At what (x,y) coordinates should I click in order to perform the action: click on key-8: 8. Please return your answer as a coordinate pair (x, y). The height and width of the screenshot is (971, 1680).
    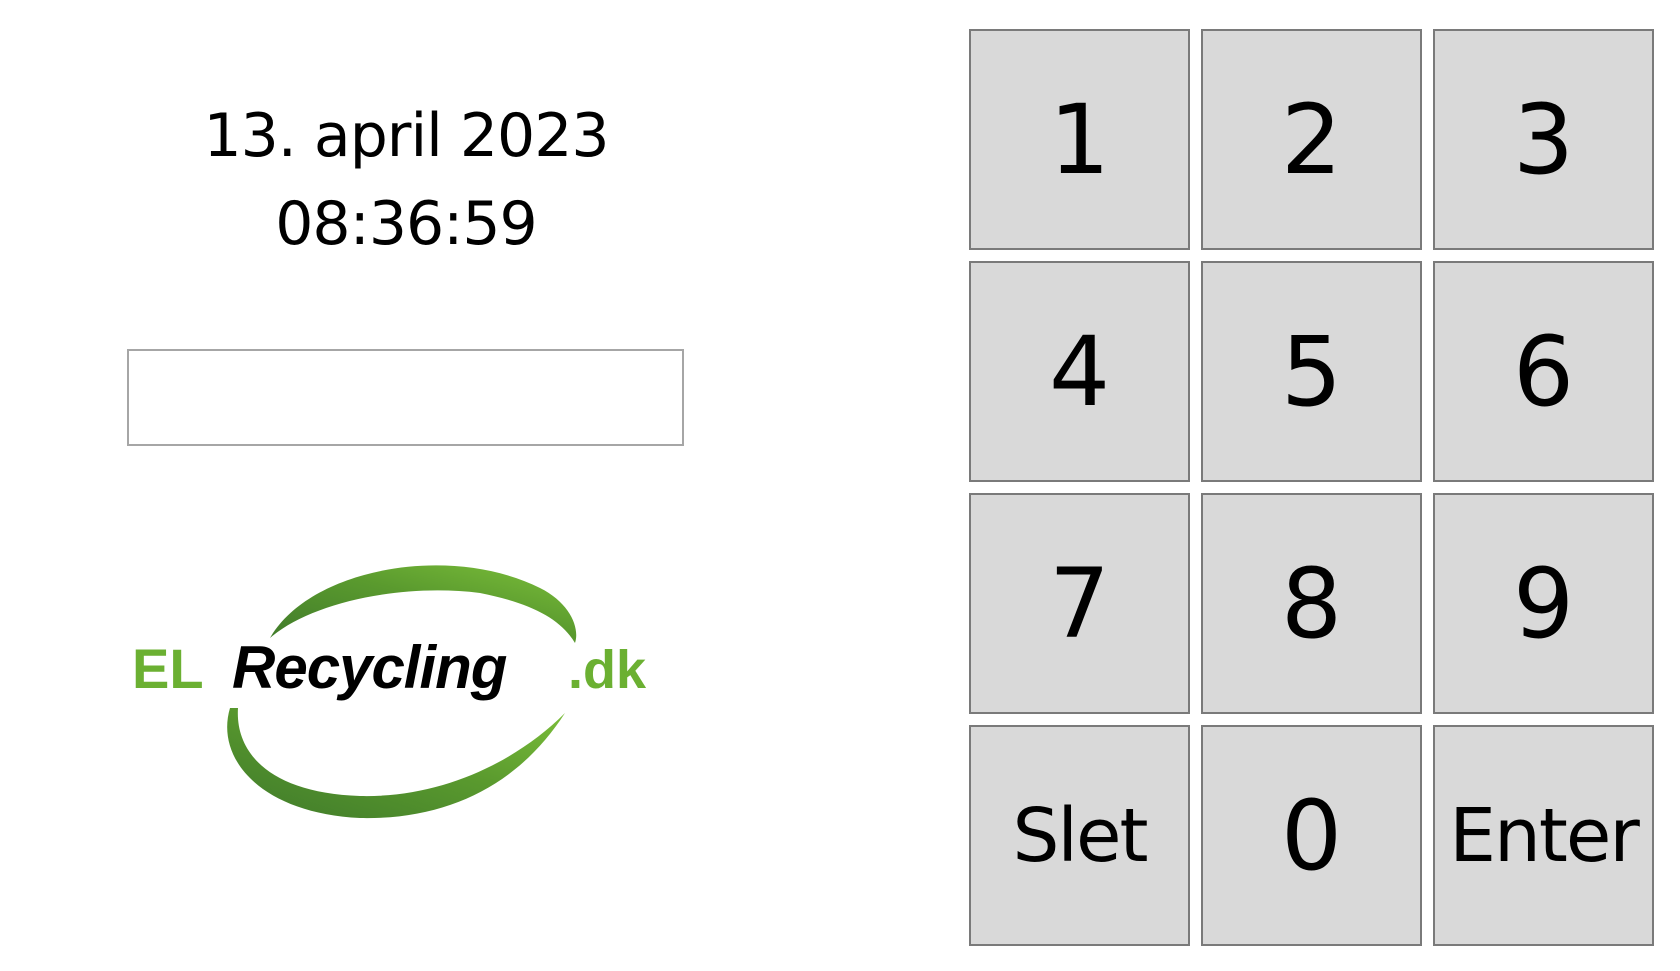
    Looking at the image, I should click on (1311, 603).